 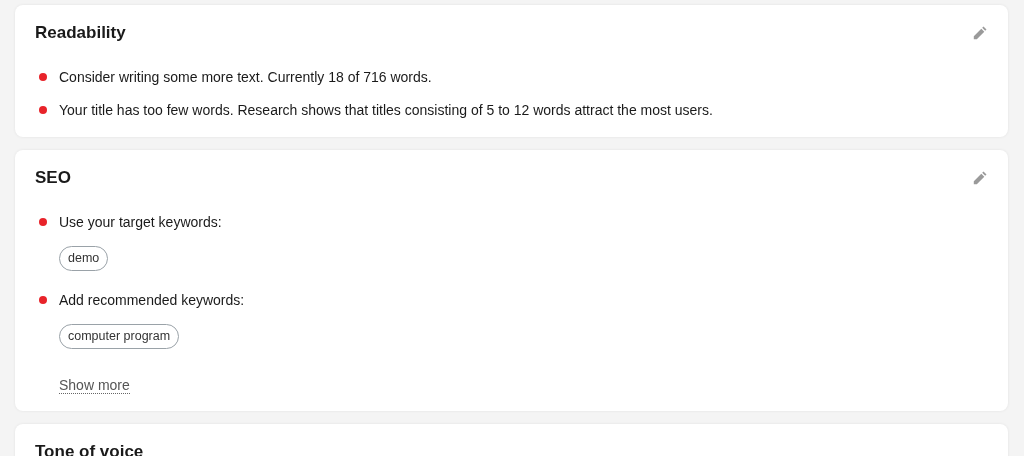 I want to click on card-title: Readability, so click(x=80, y=33).